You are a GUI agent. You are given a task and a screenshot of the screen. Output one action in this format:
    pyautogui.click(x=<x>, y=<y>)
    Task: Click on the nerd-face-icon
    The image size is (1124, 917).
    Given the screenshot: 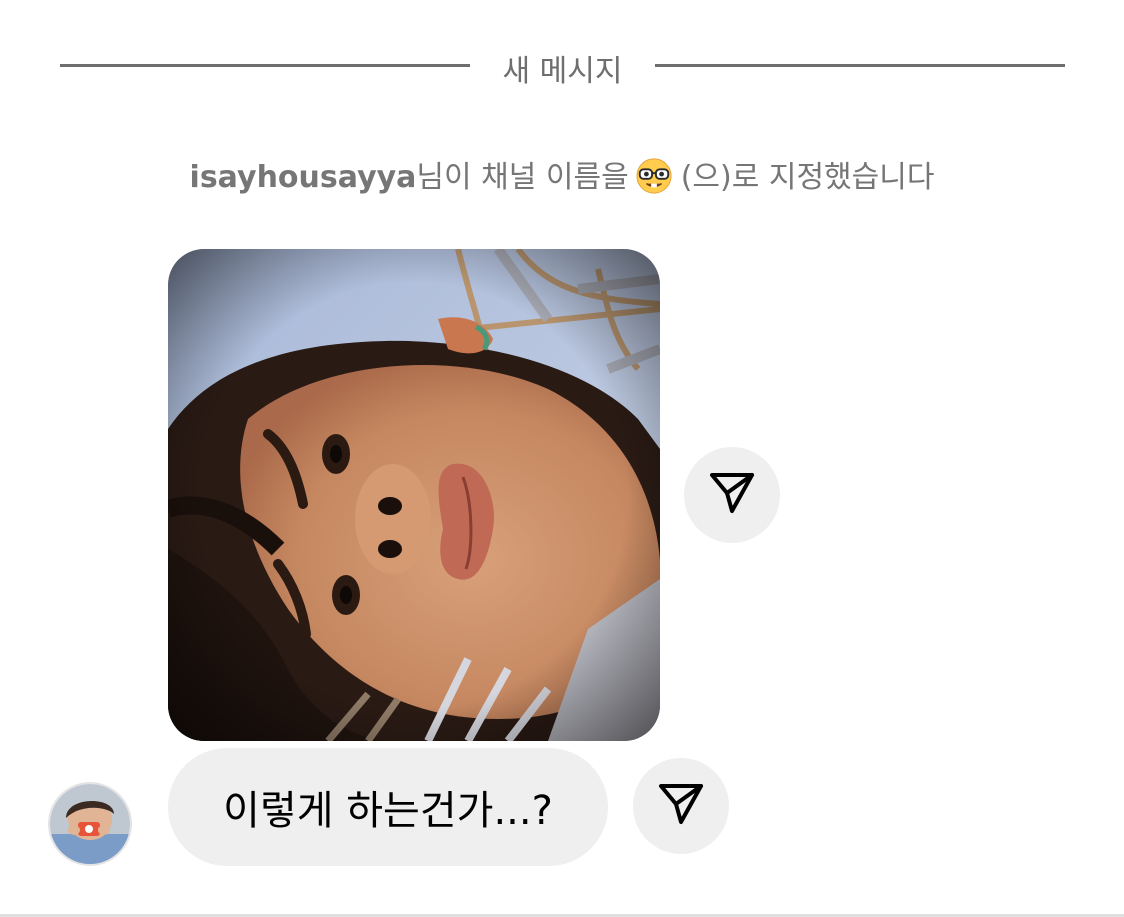 What is the action you would take?
    pyautogui.click(x=654, y=180)
    